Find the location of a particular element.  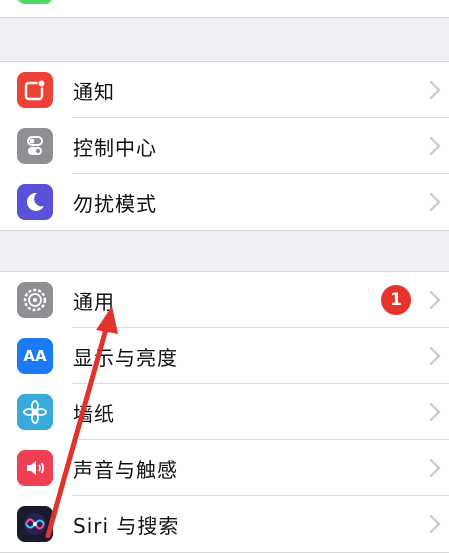

settings-row-label: 通知 is located at coordinates (94, 91).